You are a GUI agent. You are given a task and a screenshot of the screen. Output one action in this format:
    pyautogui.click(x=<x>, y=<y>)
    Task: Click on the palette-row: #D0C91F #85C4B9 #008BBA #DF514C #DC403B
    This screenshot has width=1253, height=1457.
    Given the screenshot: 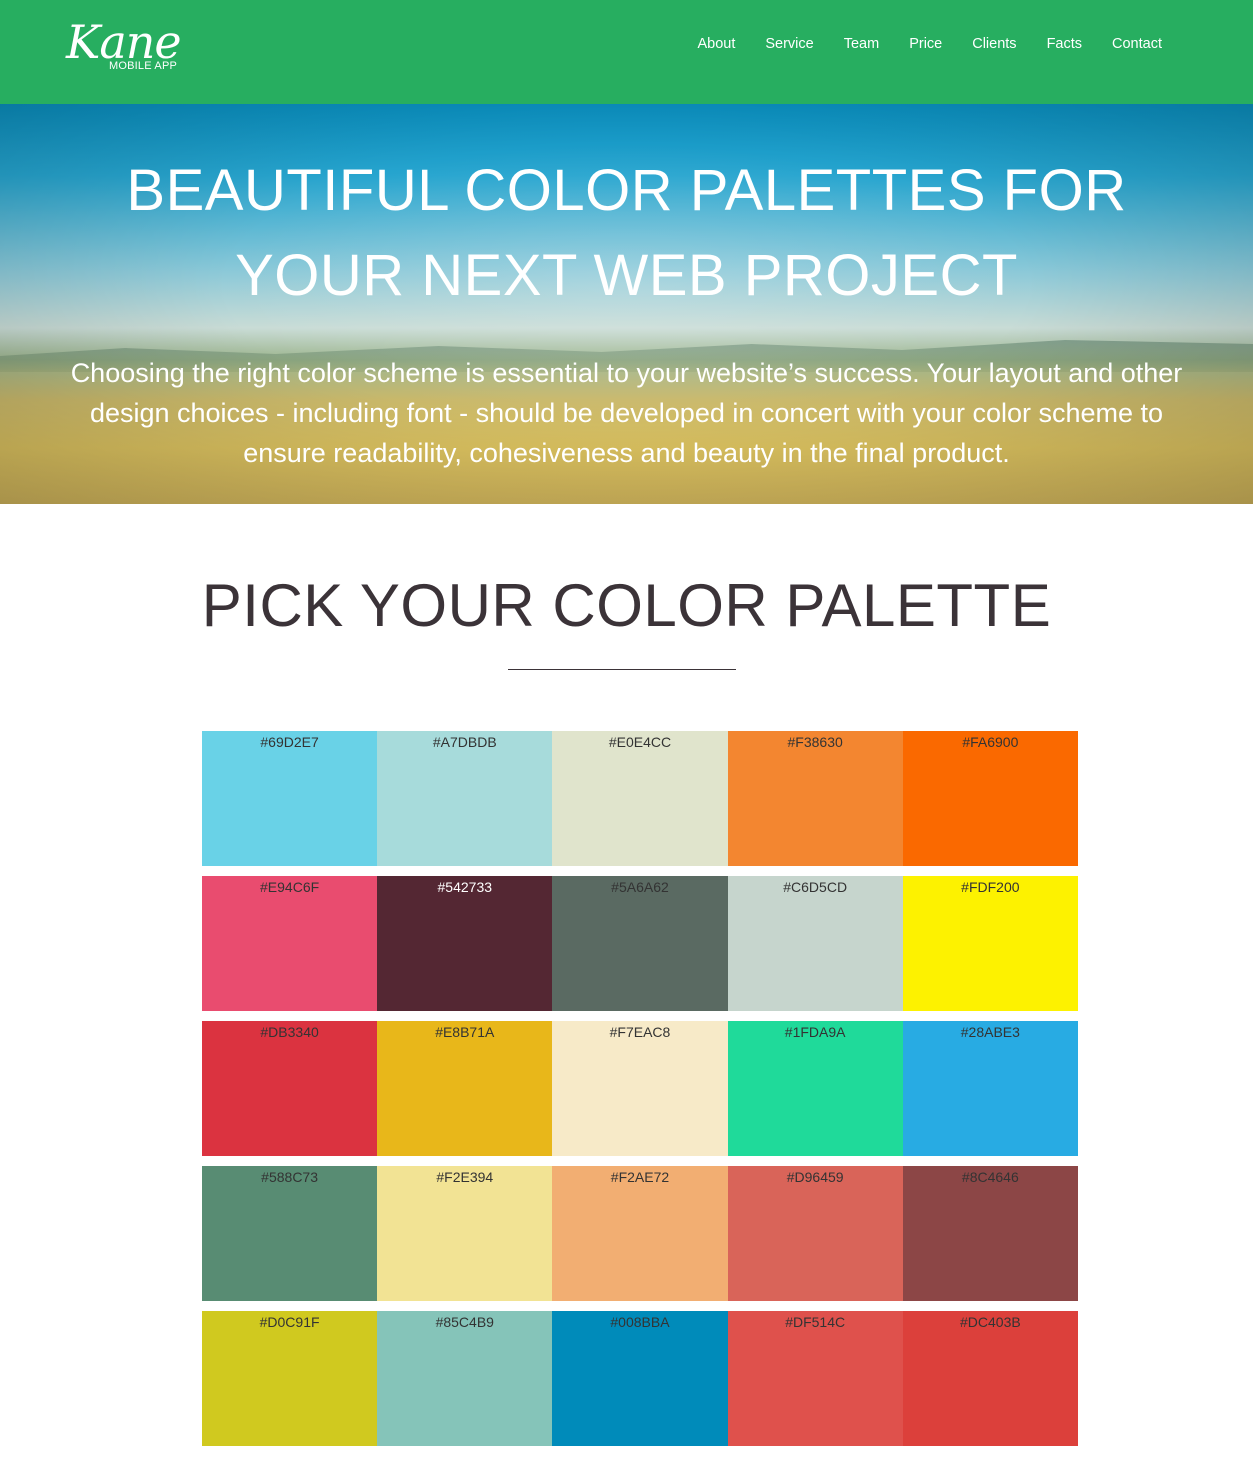 What is the action you would take?
    pyautogui.click(x=640, y=1378)
    